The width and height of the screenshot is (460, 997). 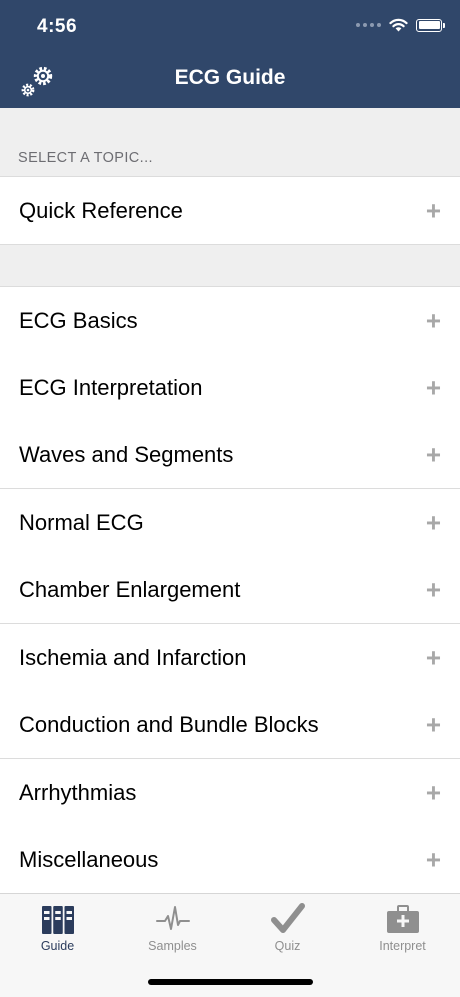 I want to click on topic-row-ischemia-and-infarction: Ischemia and Infarction +, so click(x=230, y=658).